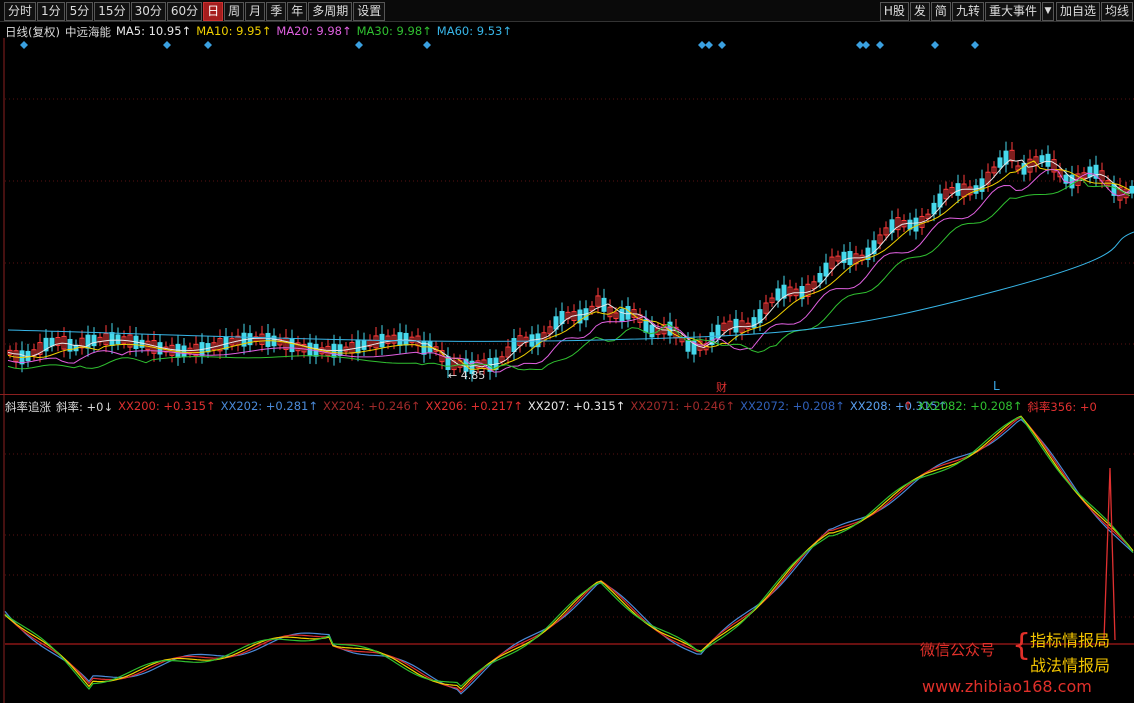 The image size is (1134, 703). What do you see at coordinates (576, 406) in the screenshot?
I see `indicator-value-6: XX207: +0.315↑` at bounding box center [576, 406].